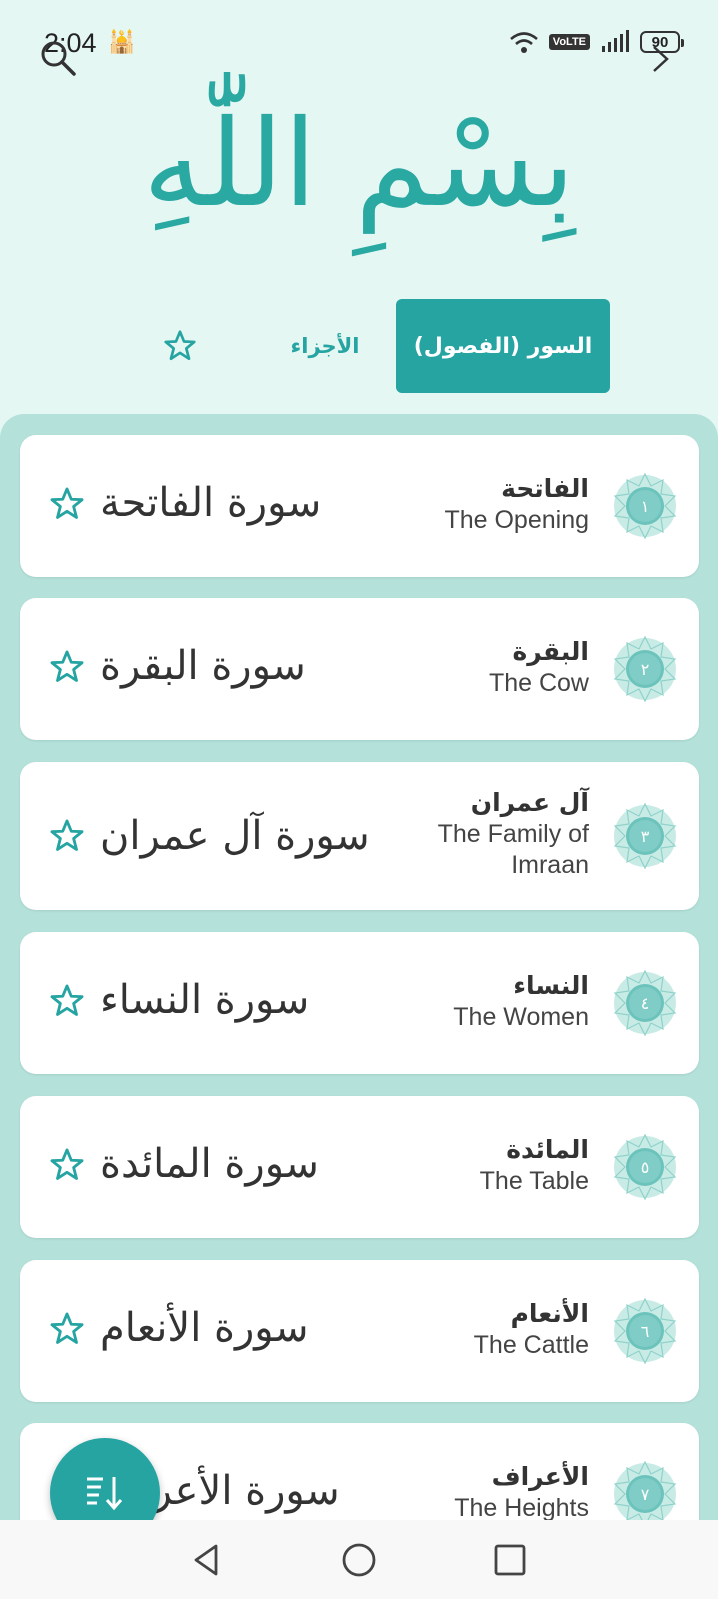 This screenshot has height=1599, width=718. What do you see at coordinates (645, 1003) in the screenshot?
I see `surah-number: ٤` at bounding box center [645, 1003].